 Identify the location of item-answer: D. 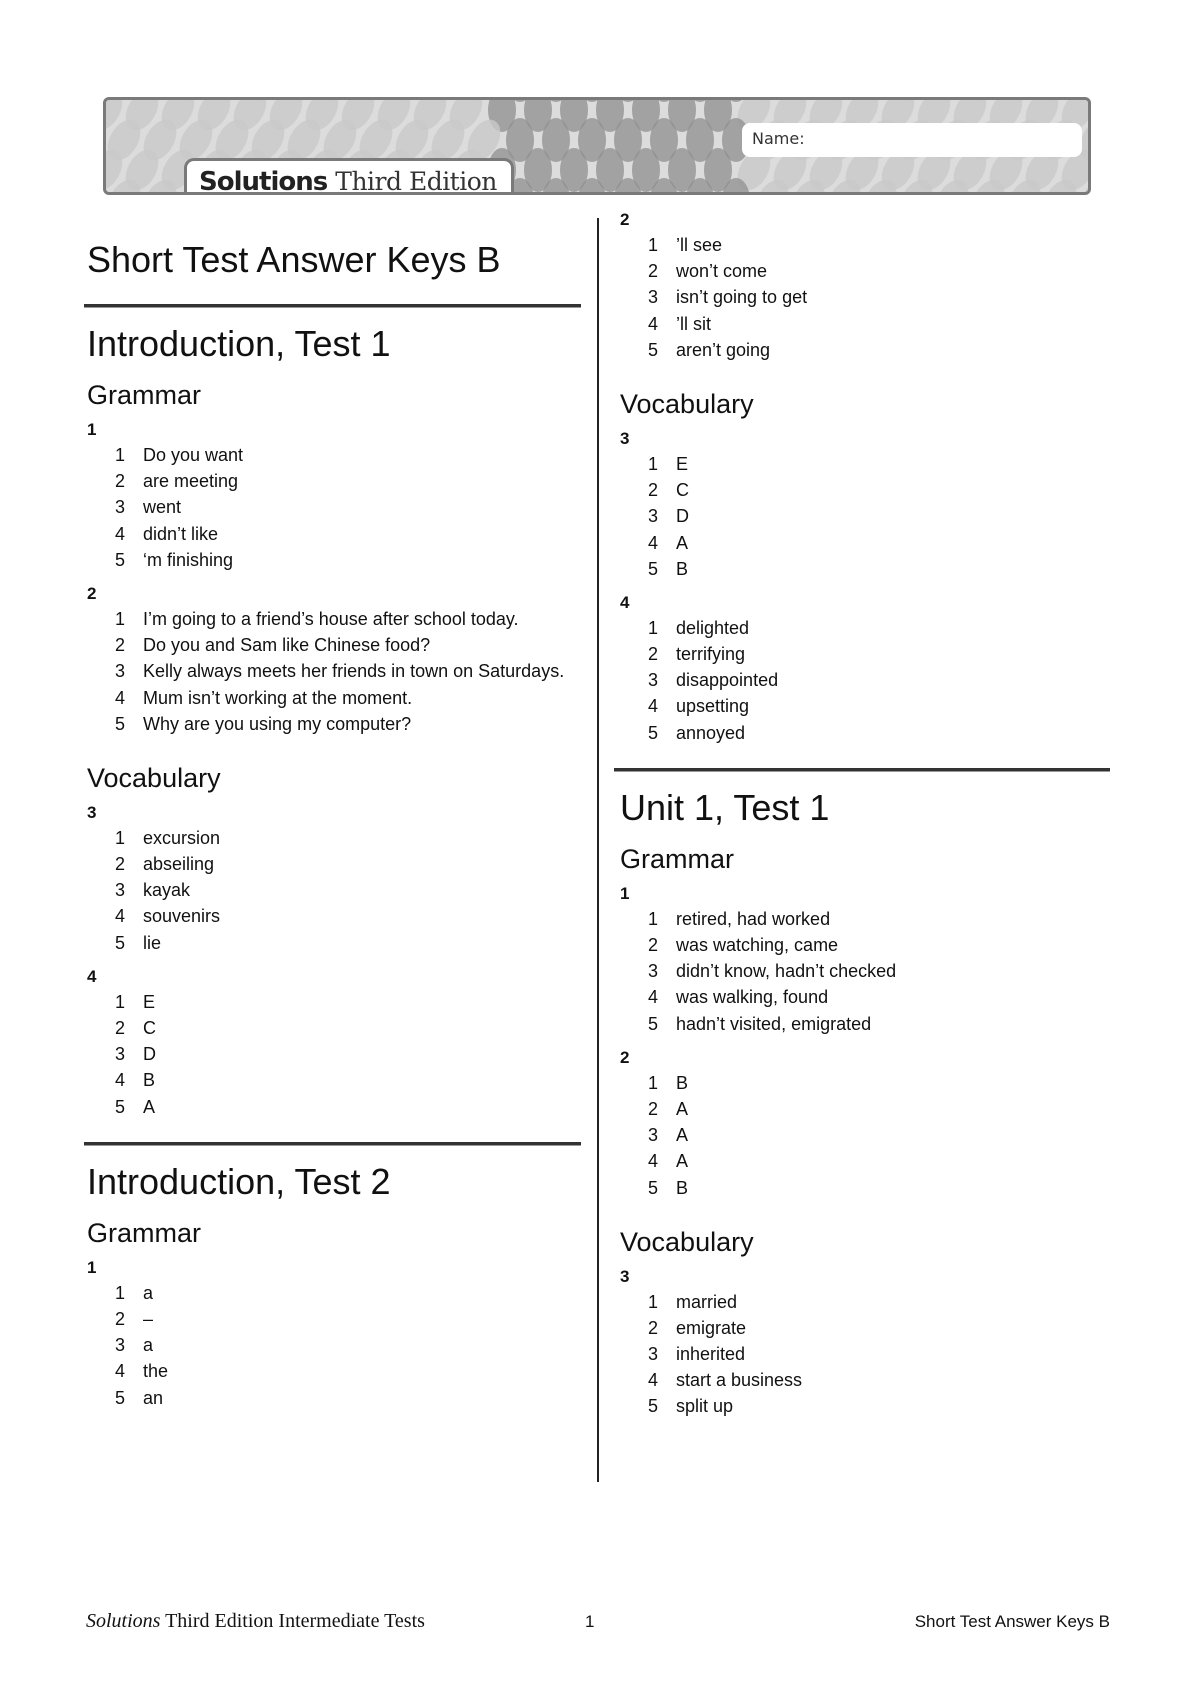
(682, 516).